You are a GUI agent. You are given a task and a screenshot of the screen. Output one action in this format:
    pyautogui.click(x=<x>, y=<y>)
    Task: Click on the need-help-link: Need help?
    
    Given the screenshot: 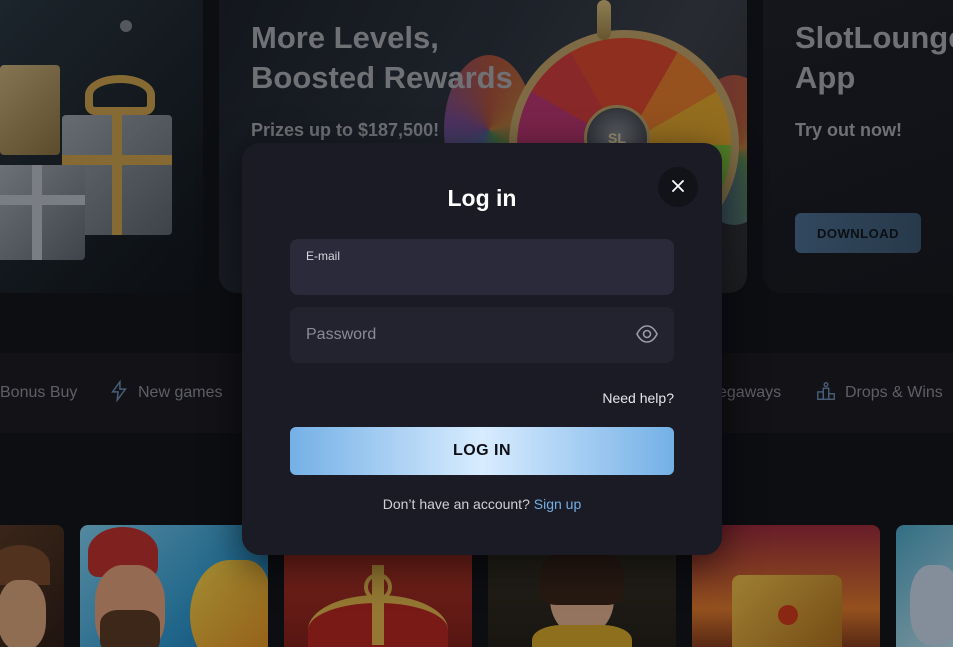 What is the action you would take?
    pyautogui.click(x=638, y=398)
    